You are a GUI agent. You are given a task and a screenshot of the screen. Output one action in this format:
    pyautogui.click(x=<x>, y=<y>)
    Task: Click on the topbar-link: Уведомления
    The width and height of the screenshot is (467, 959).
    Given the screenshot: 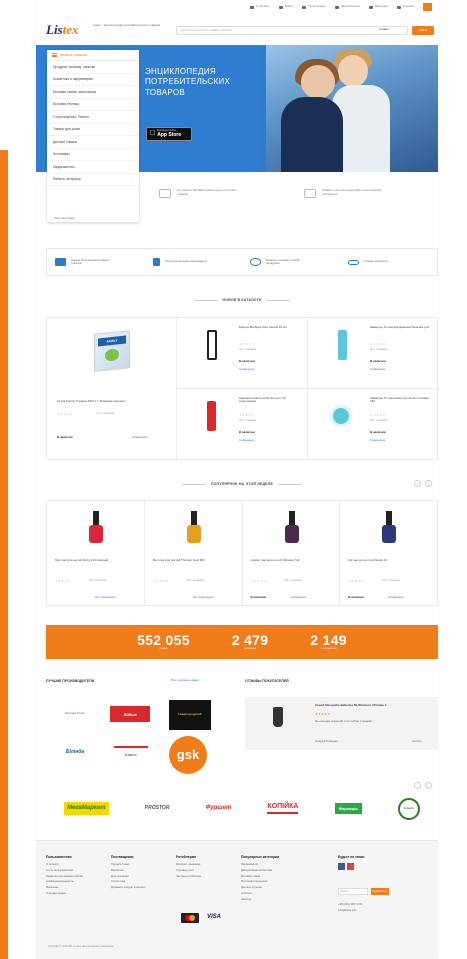 What is the action you would take?
    pyautogui.click(x=347, y=6)
    